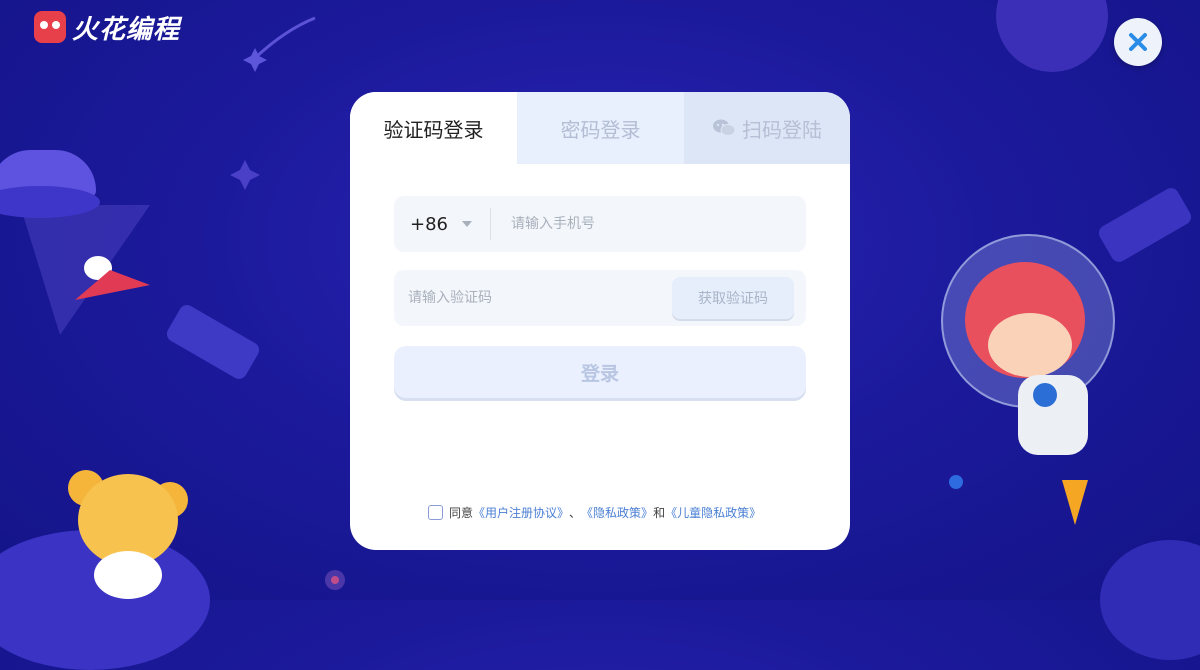 This screenshot has width=1200, height=670. What do you see at coordinates (521, 512) in the screenshot?
I see `user-agreement-link: 《用户注册协议》` at bounding box center [521, 512].